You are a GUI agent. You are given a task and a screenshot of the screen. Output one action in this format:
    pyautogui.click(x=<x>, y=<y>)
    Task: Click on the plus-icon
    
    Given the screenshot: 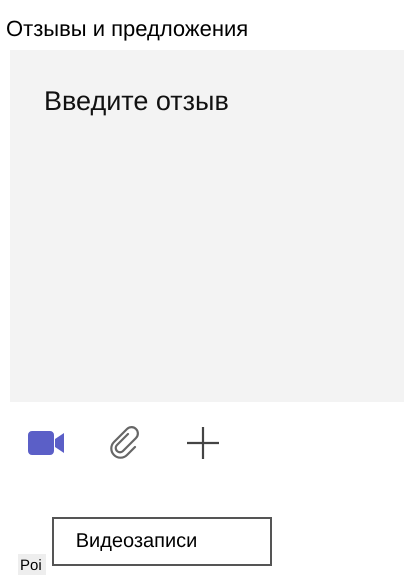 What is the action you would take?
    pyautogui.click(x=203, y=443)
    